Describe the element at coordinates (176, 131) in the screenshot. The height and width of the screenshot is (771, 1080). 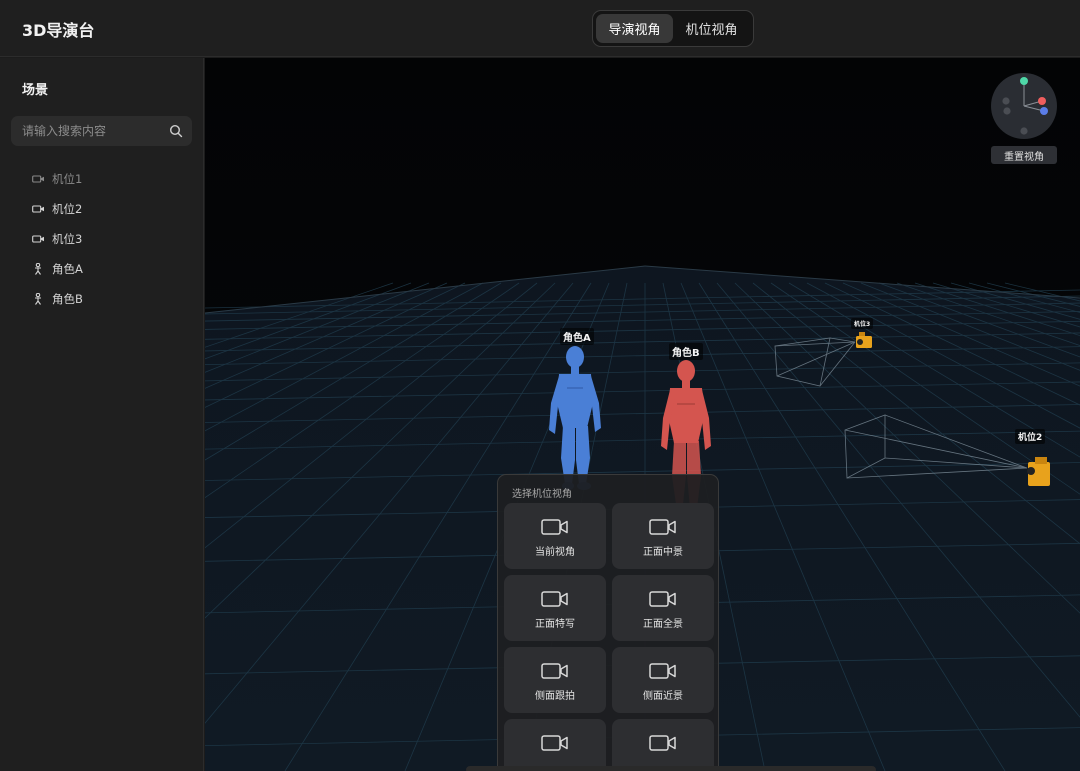
I see `search-icon` at that location.